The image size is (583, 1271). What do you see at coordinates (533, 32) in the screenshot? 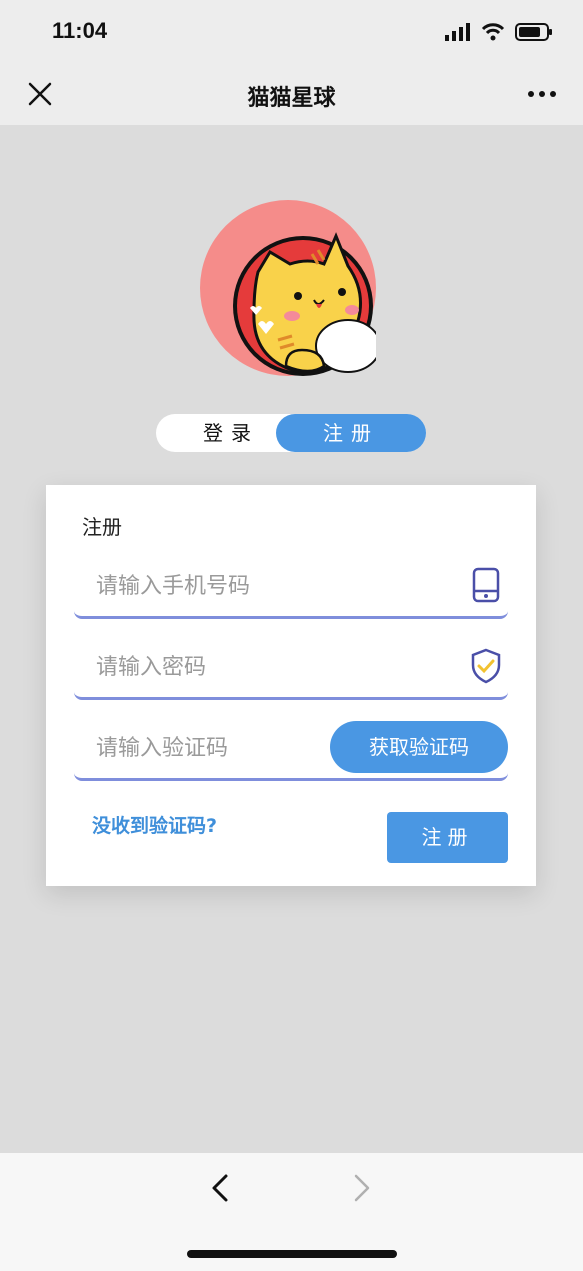
I see `battery-icon` at bounding box center [533, 32].